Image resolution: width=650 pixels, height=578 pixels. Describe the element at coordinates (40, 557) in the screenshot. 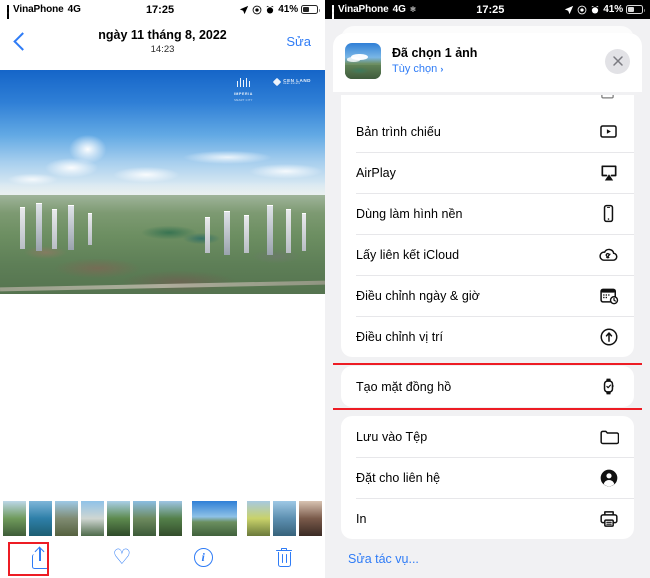

I see `share-button` at that location.